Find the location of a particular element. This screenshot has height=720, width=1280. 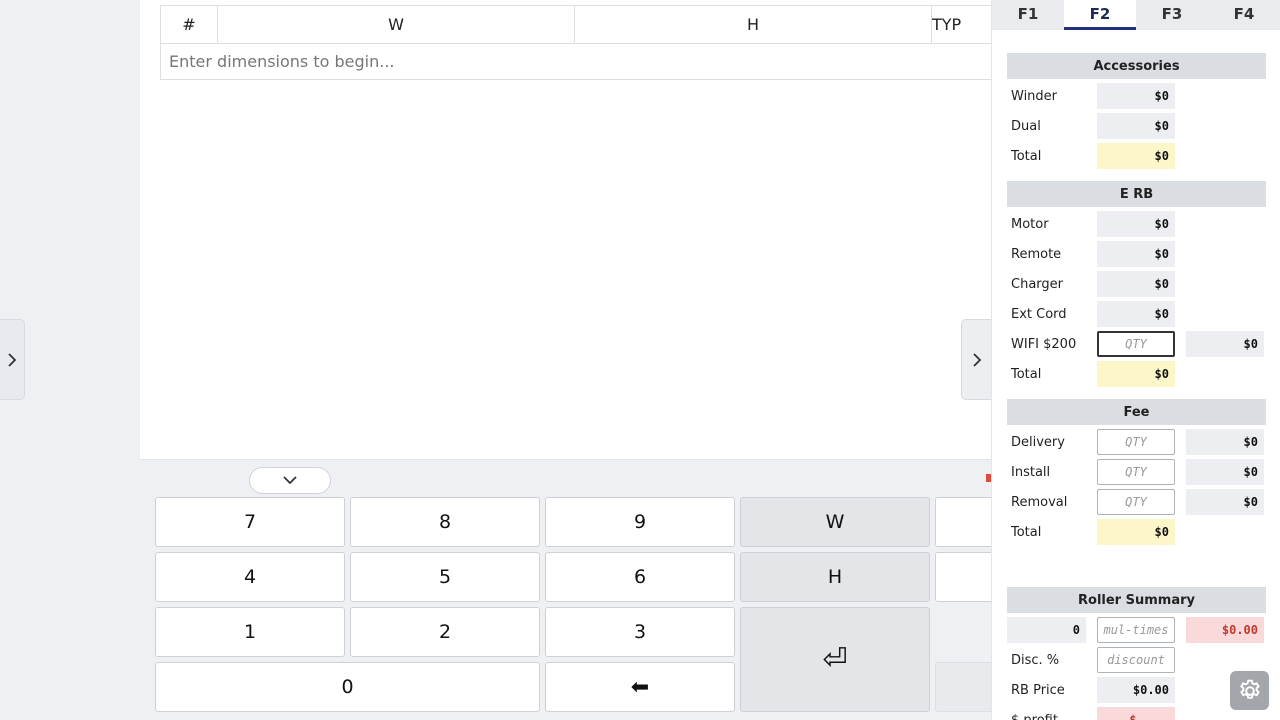

install-qty-input: QTY is located at coordinates (1136, 472).